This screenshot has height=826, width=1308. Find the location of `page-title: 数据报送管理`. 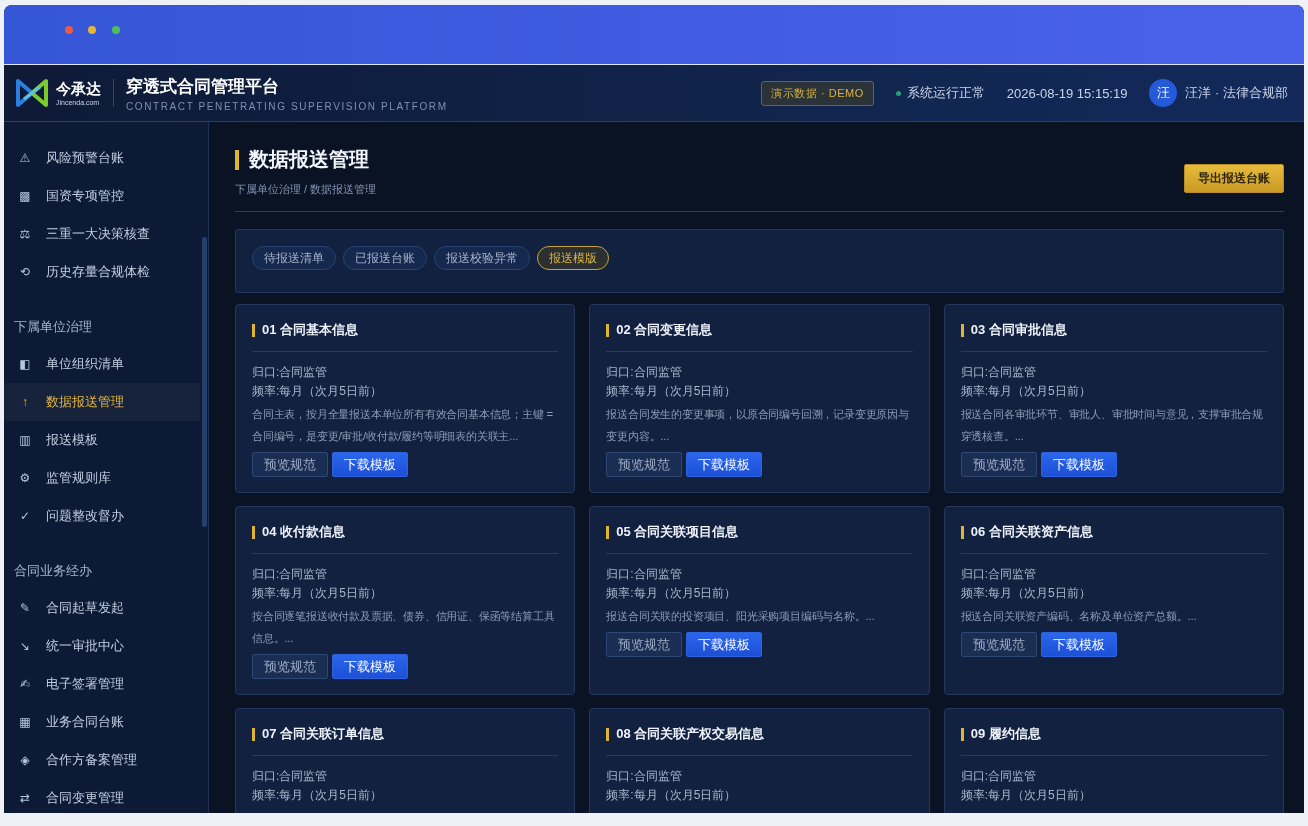

page-title: 数据报送管理 is located at coordinates (309, 159).